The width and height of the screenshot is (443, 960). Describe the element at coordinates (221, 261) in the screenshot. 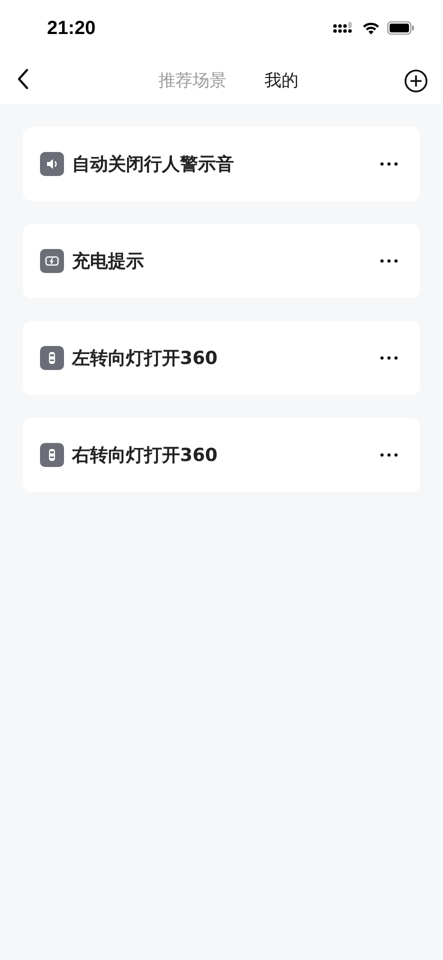

I see `scene-card: 充电提示` at that location.